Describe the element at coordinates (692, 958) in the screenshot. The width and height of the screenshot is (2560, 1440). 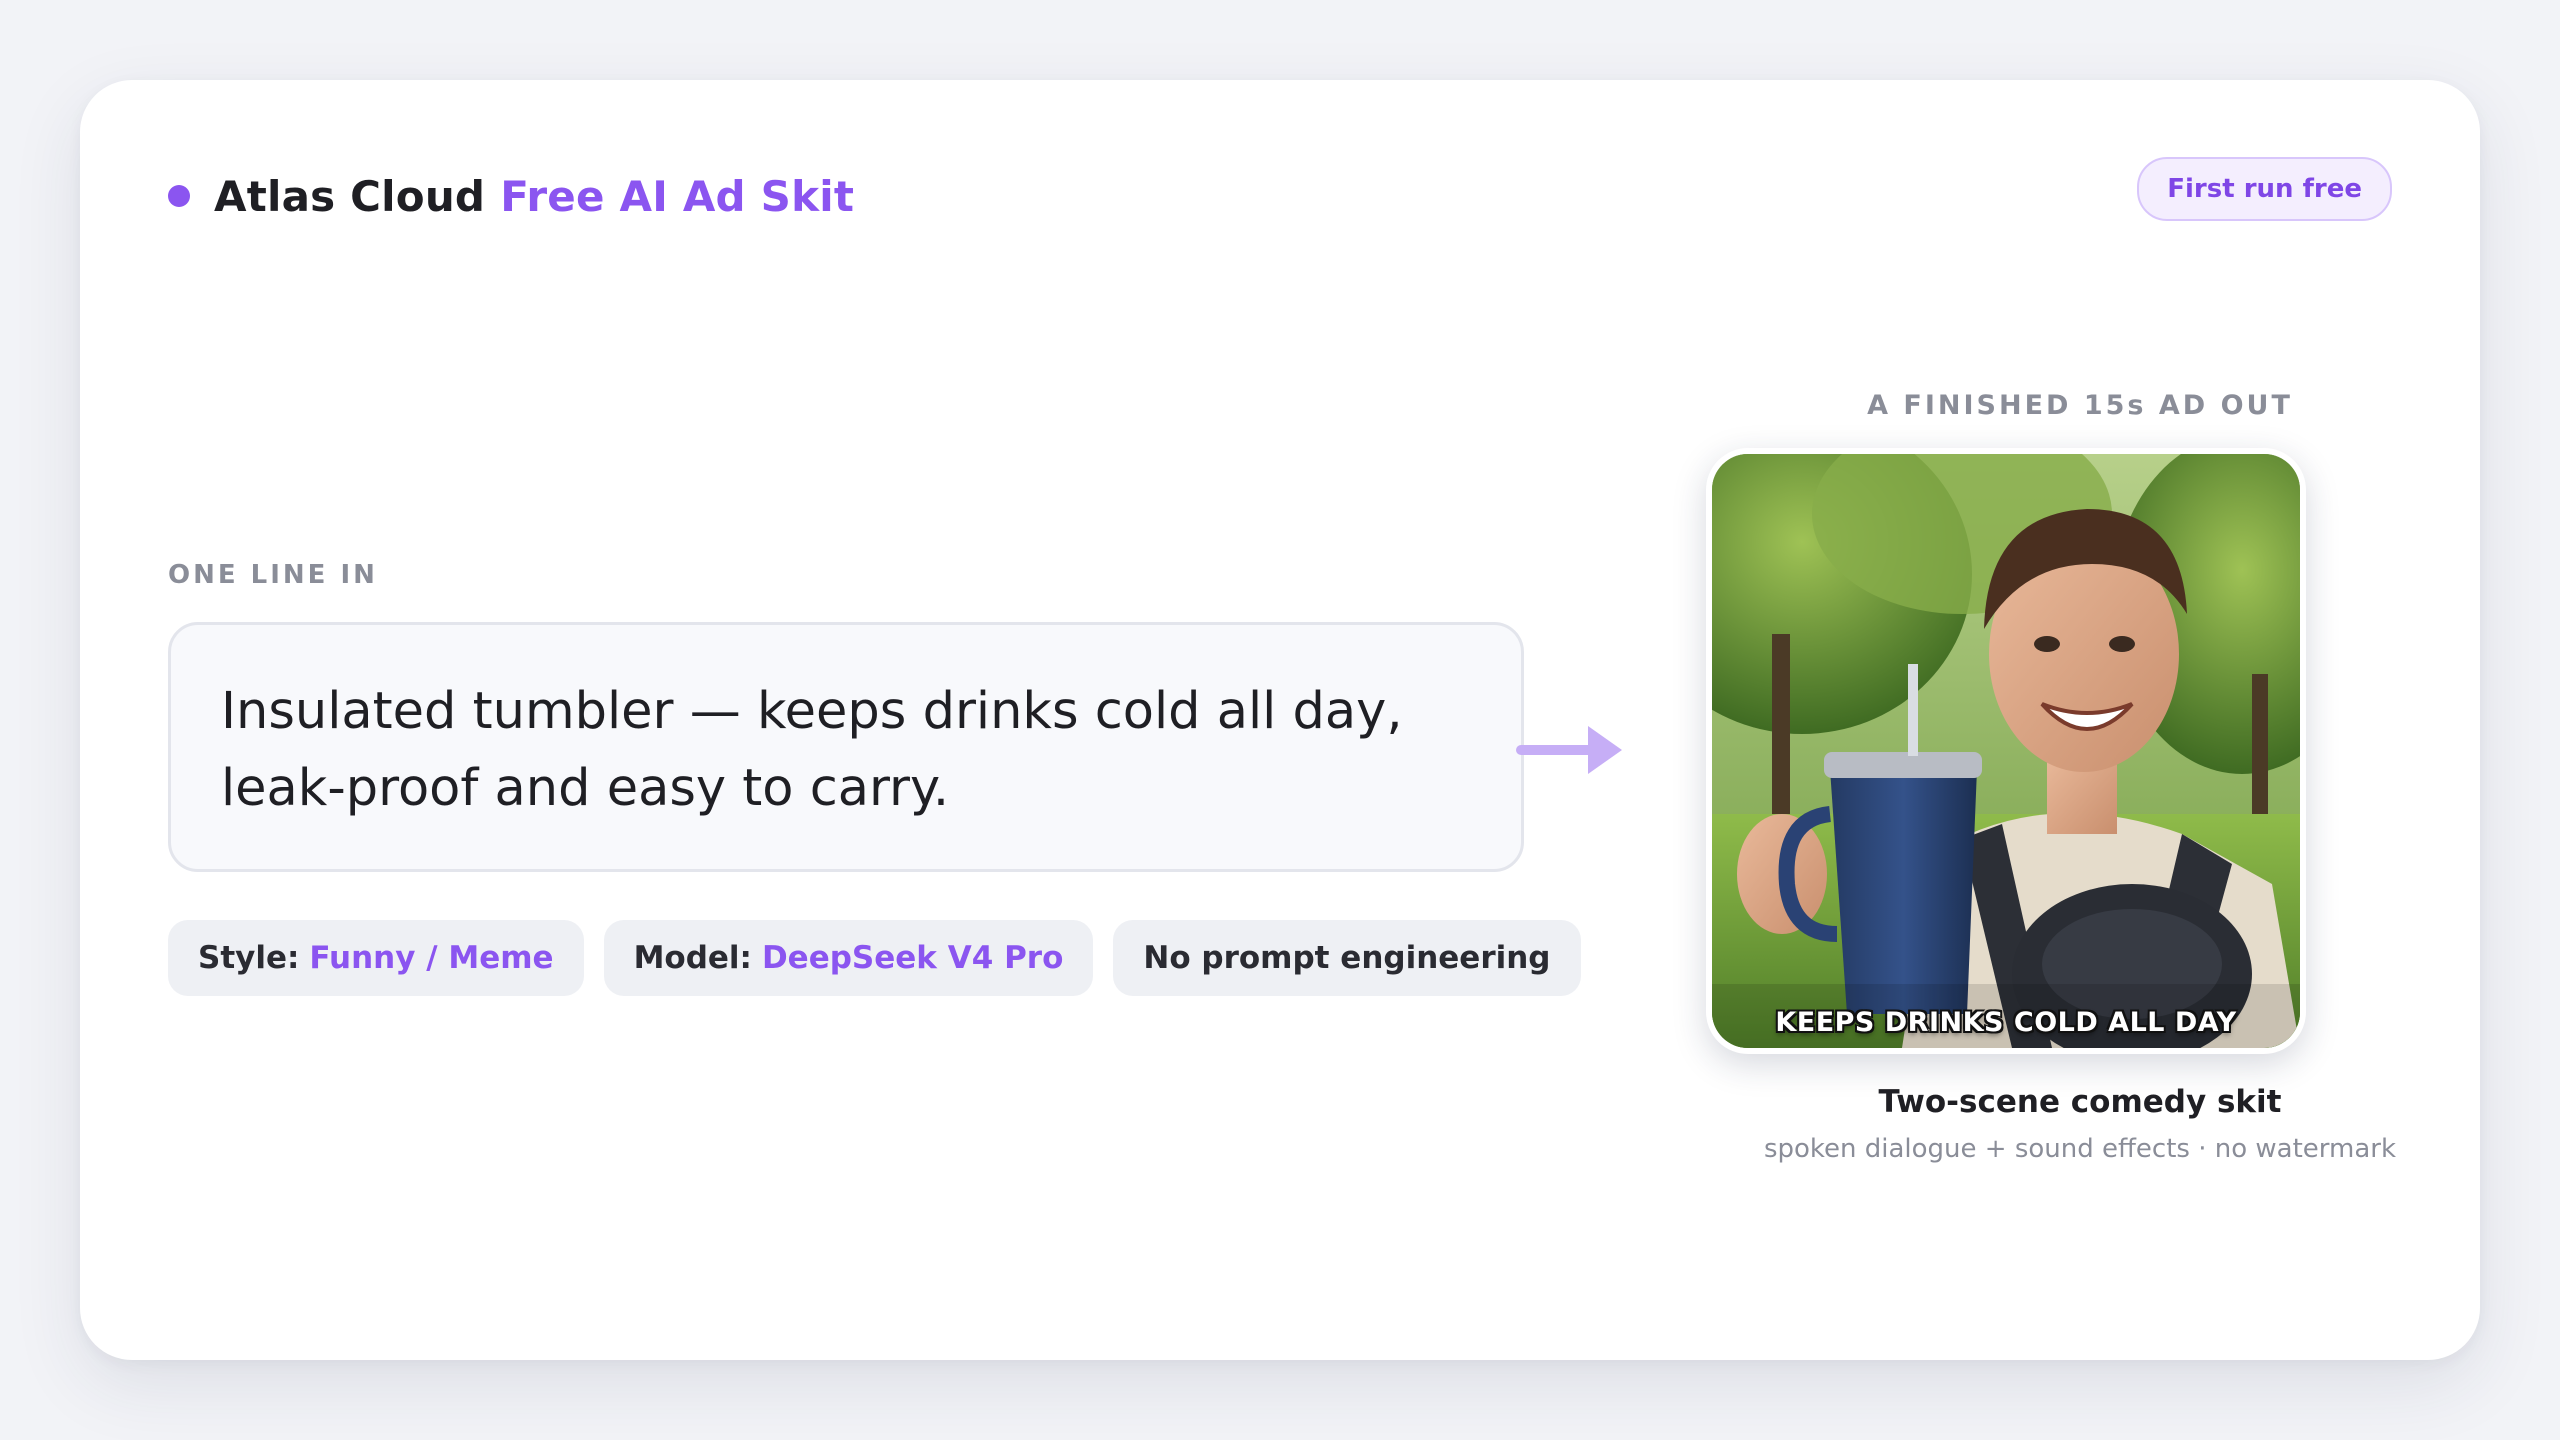
I see `model-chip-key: Model:` at that location.